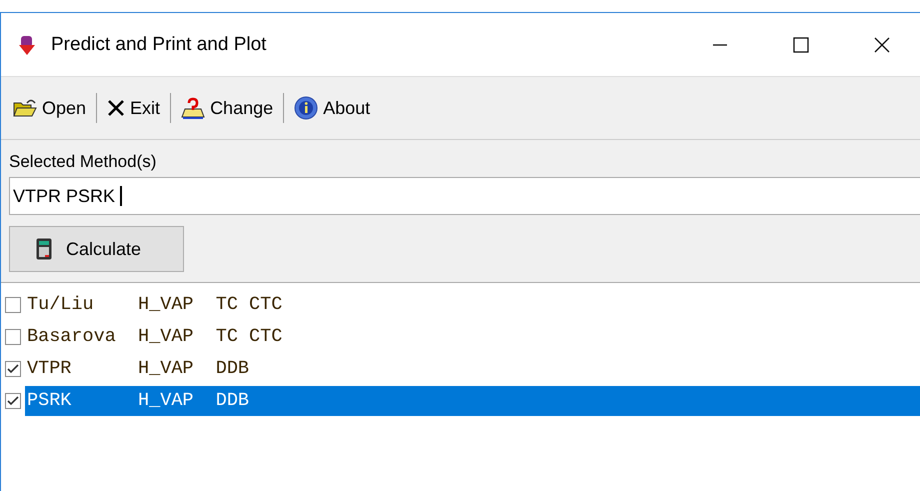 This screenshot has width=920, height=491. I want to click on book-question-icon, so click(193, 108).